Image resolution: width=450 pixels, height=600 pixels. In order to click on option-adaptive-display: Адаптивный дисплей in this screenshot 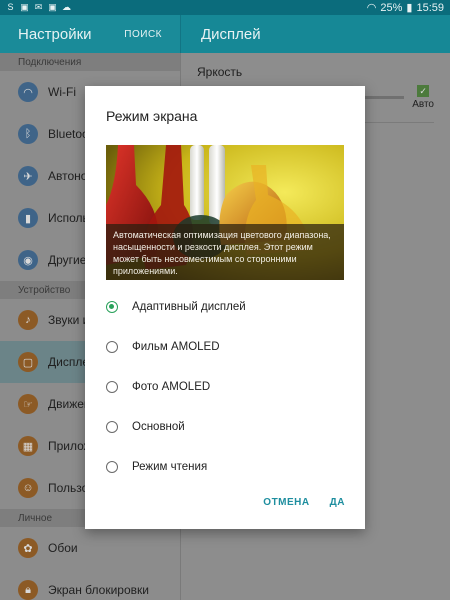, I will do `click(225, 307)`.